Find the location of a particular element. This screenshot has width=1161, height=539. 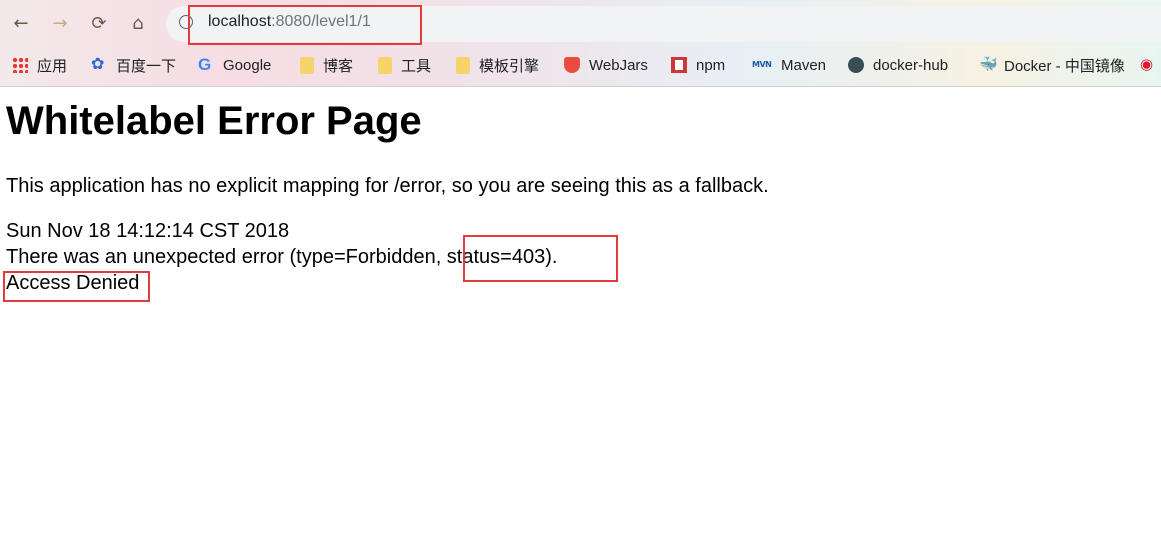

bookmark-folder-tools: 工具 is located at coordinates (404, 65).